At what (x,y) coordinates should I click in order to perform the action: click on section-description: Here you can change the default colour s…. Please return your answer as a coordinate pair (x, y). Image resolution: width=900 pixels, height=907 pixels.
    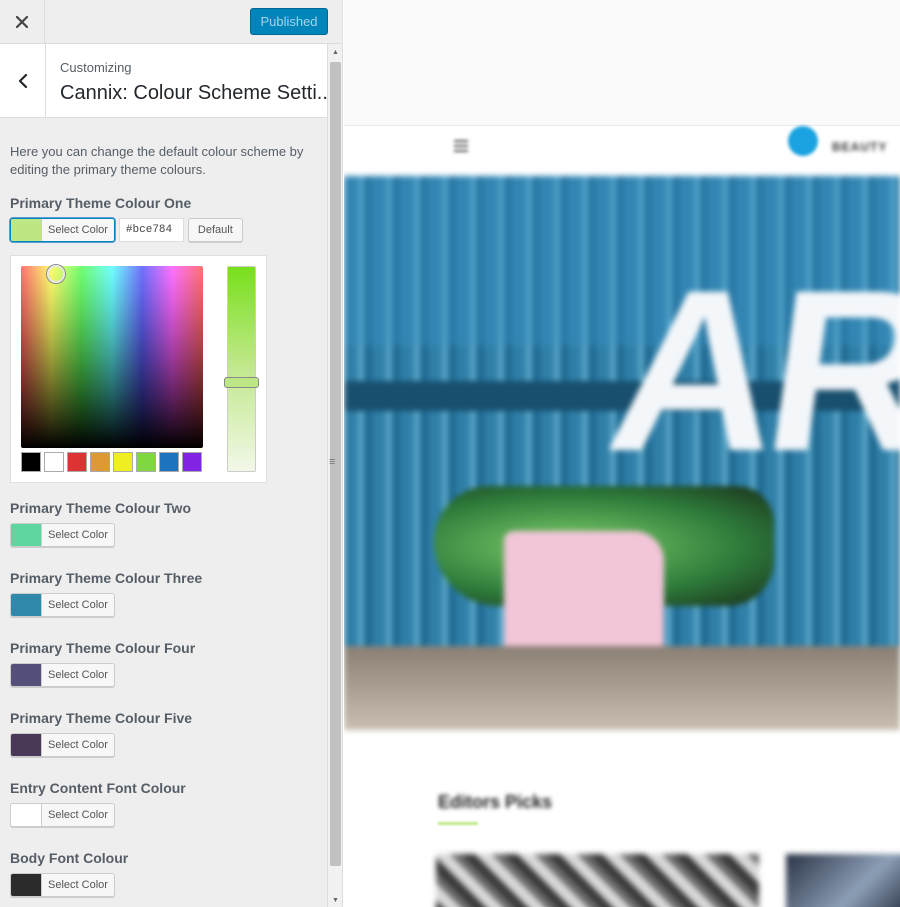
    Looking at the image, I should click on (157, 160).